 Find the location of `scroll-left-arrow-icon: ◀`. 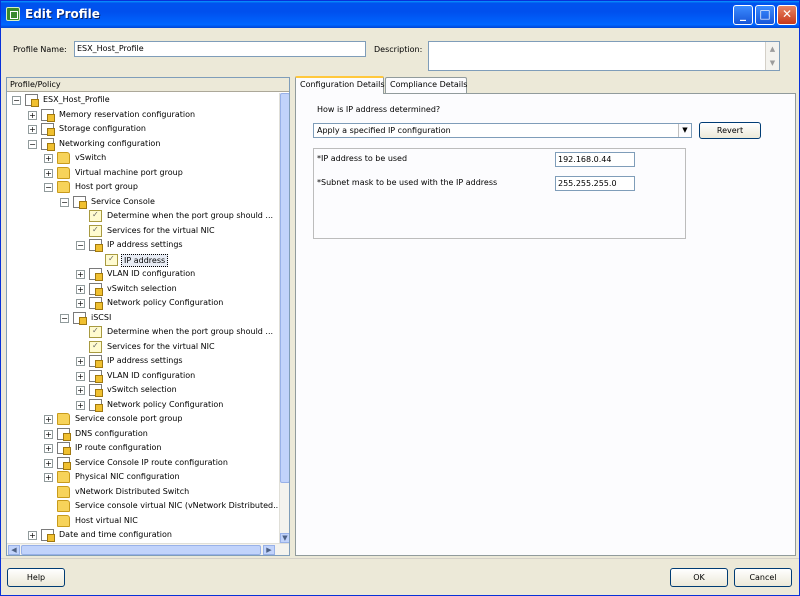

scroll-left-arrow-icon: ◀ is located at coordinates (14, 550).